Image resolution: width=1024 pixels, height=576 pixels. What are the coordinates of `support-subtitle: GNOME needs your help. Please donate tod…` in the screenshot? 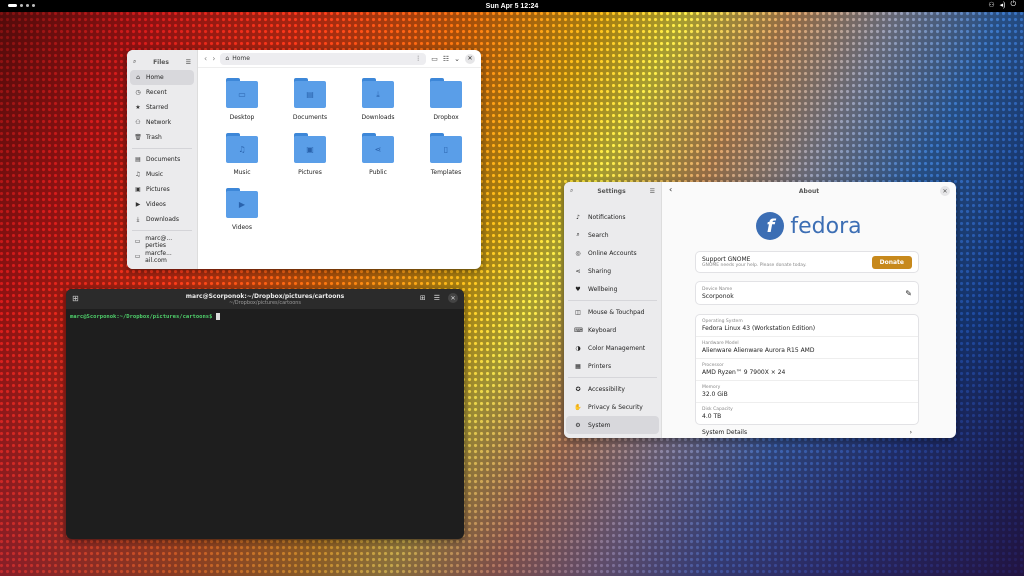 It's located at (754, 265).